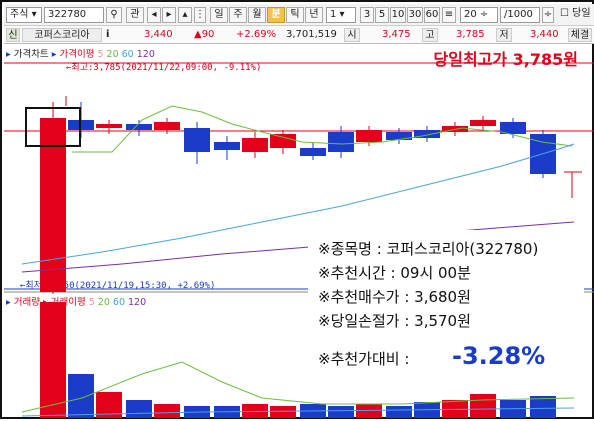  I want to click on info-rec-buy-price: ※추천매수가 : 3,680원, so click(394, 297).